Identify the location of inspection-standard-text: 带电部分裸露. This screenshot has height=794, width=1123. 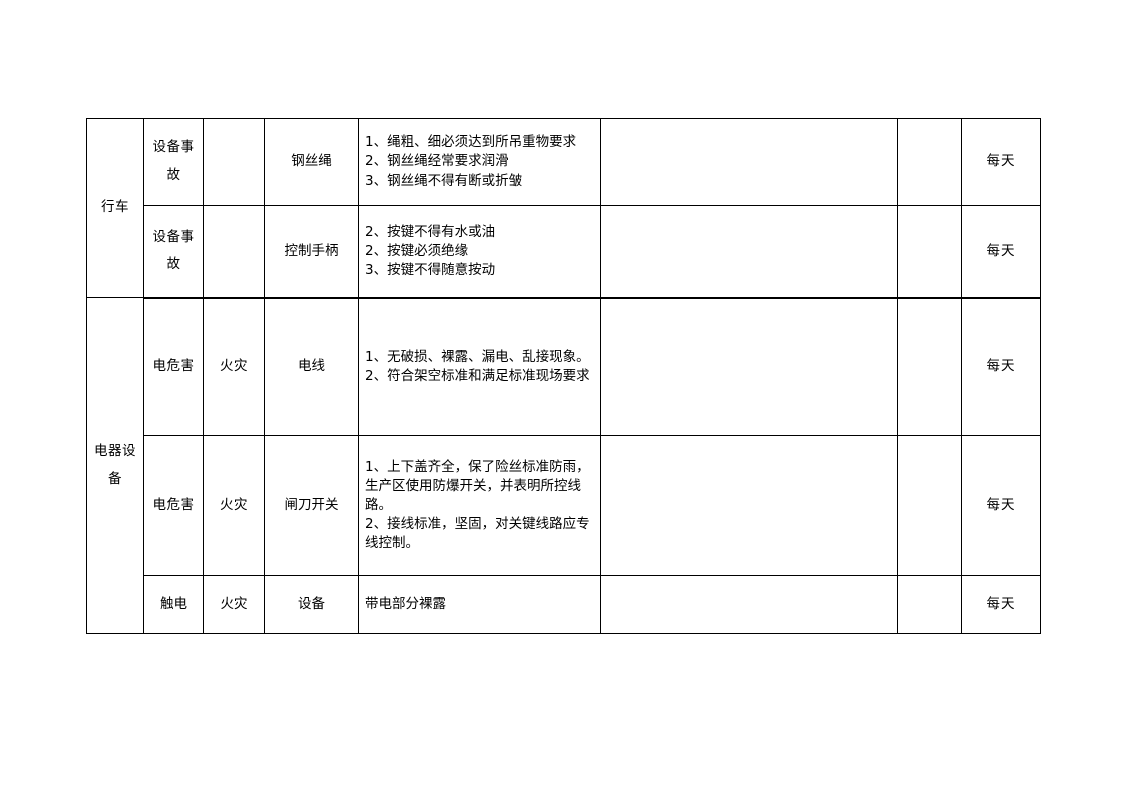
(405, 603).